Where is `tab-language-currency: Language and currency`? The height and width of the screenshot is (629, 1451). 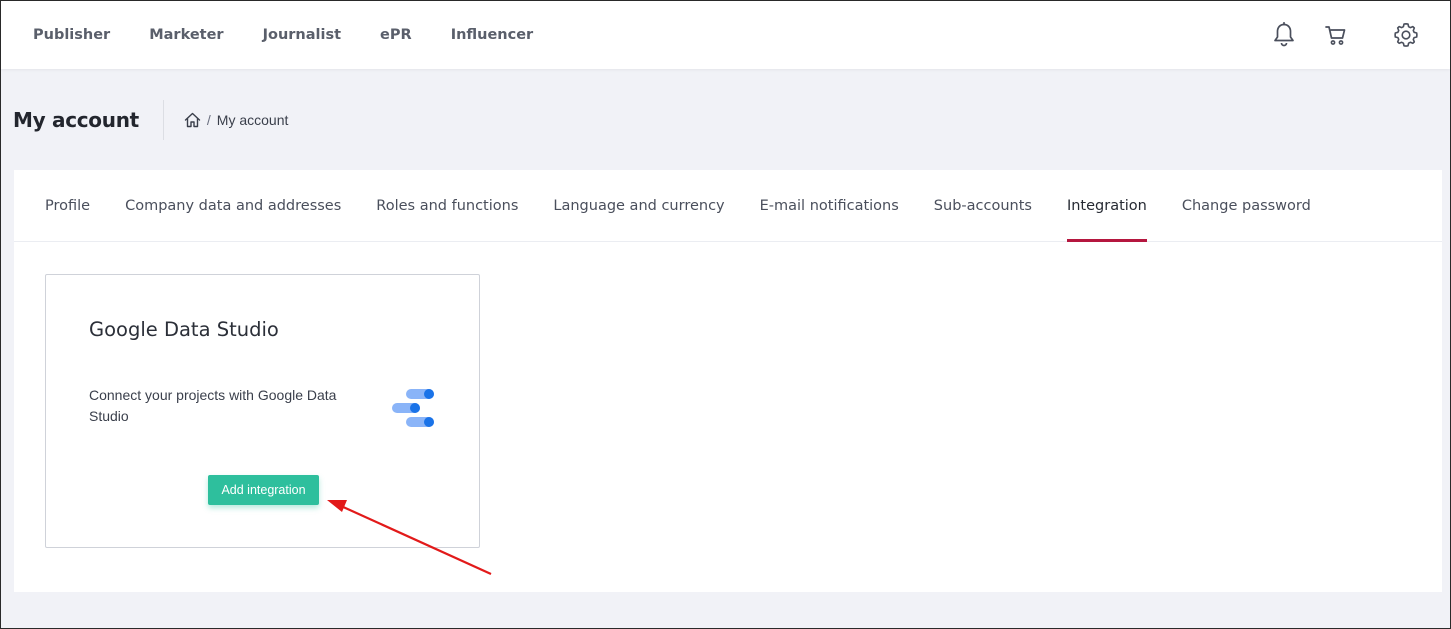 tab-language-currency: Language and currency is located at coordinates (638, 205).